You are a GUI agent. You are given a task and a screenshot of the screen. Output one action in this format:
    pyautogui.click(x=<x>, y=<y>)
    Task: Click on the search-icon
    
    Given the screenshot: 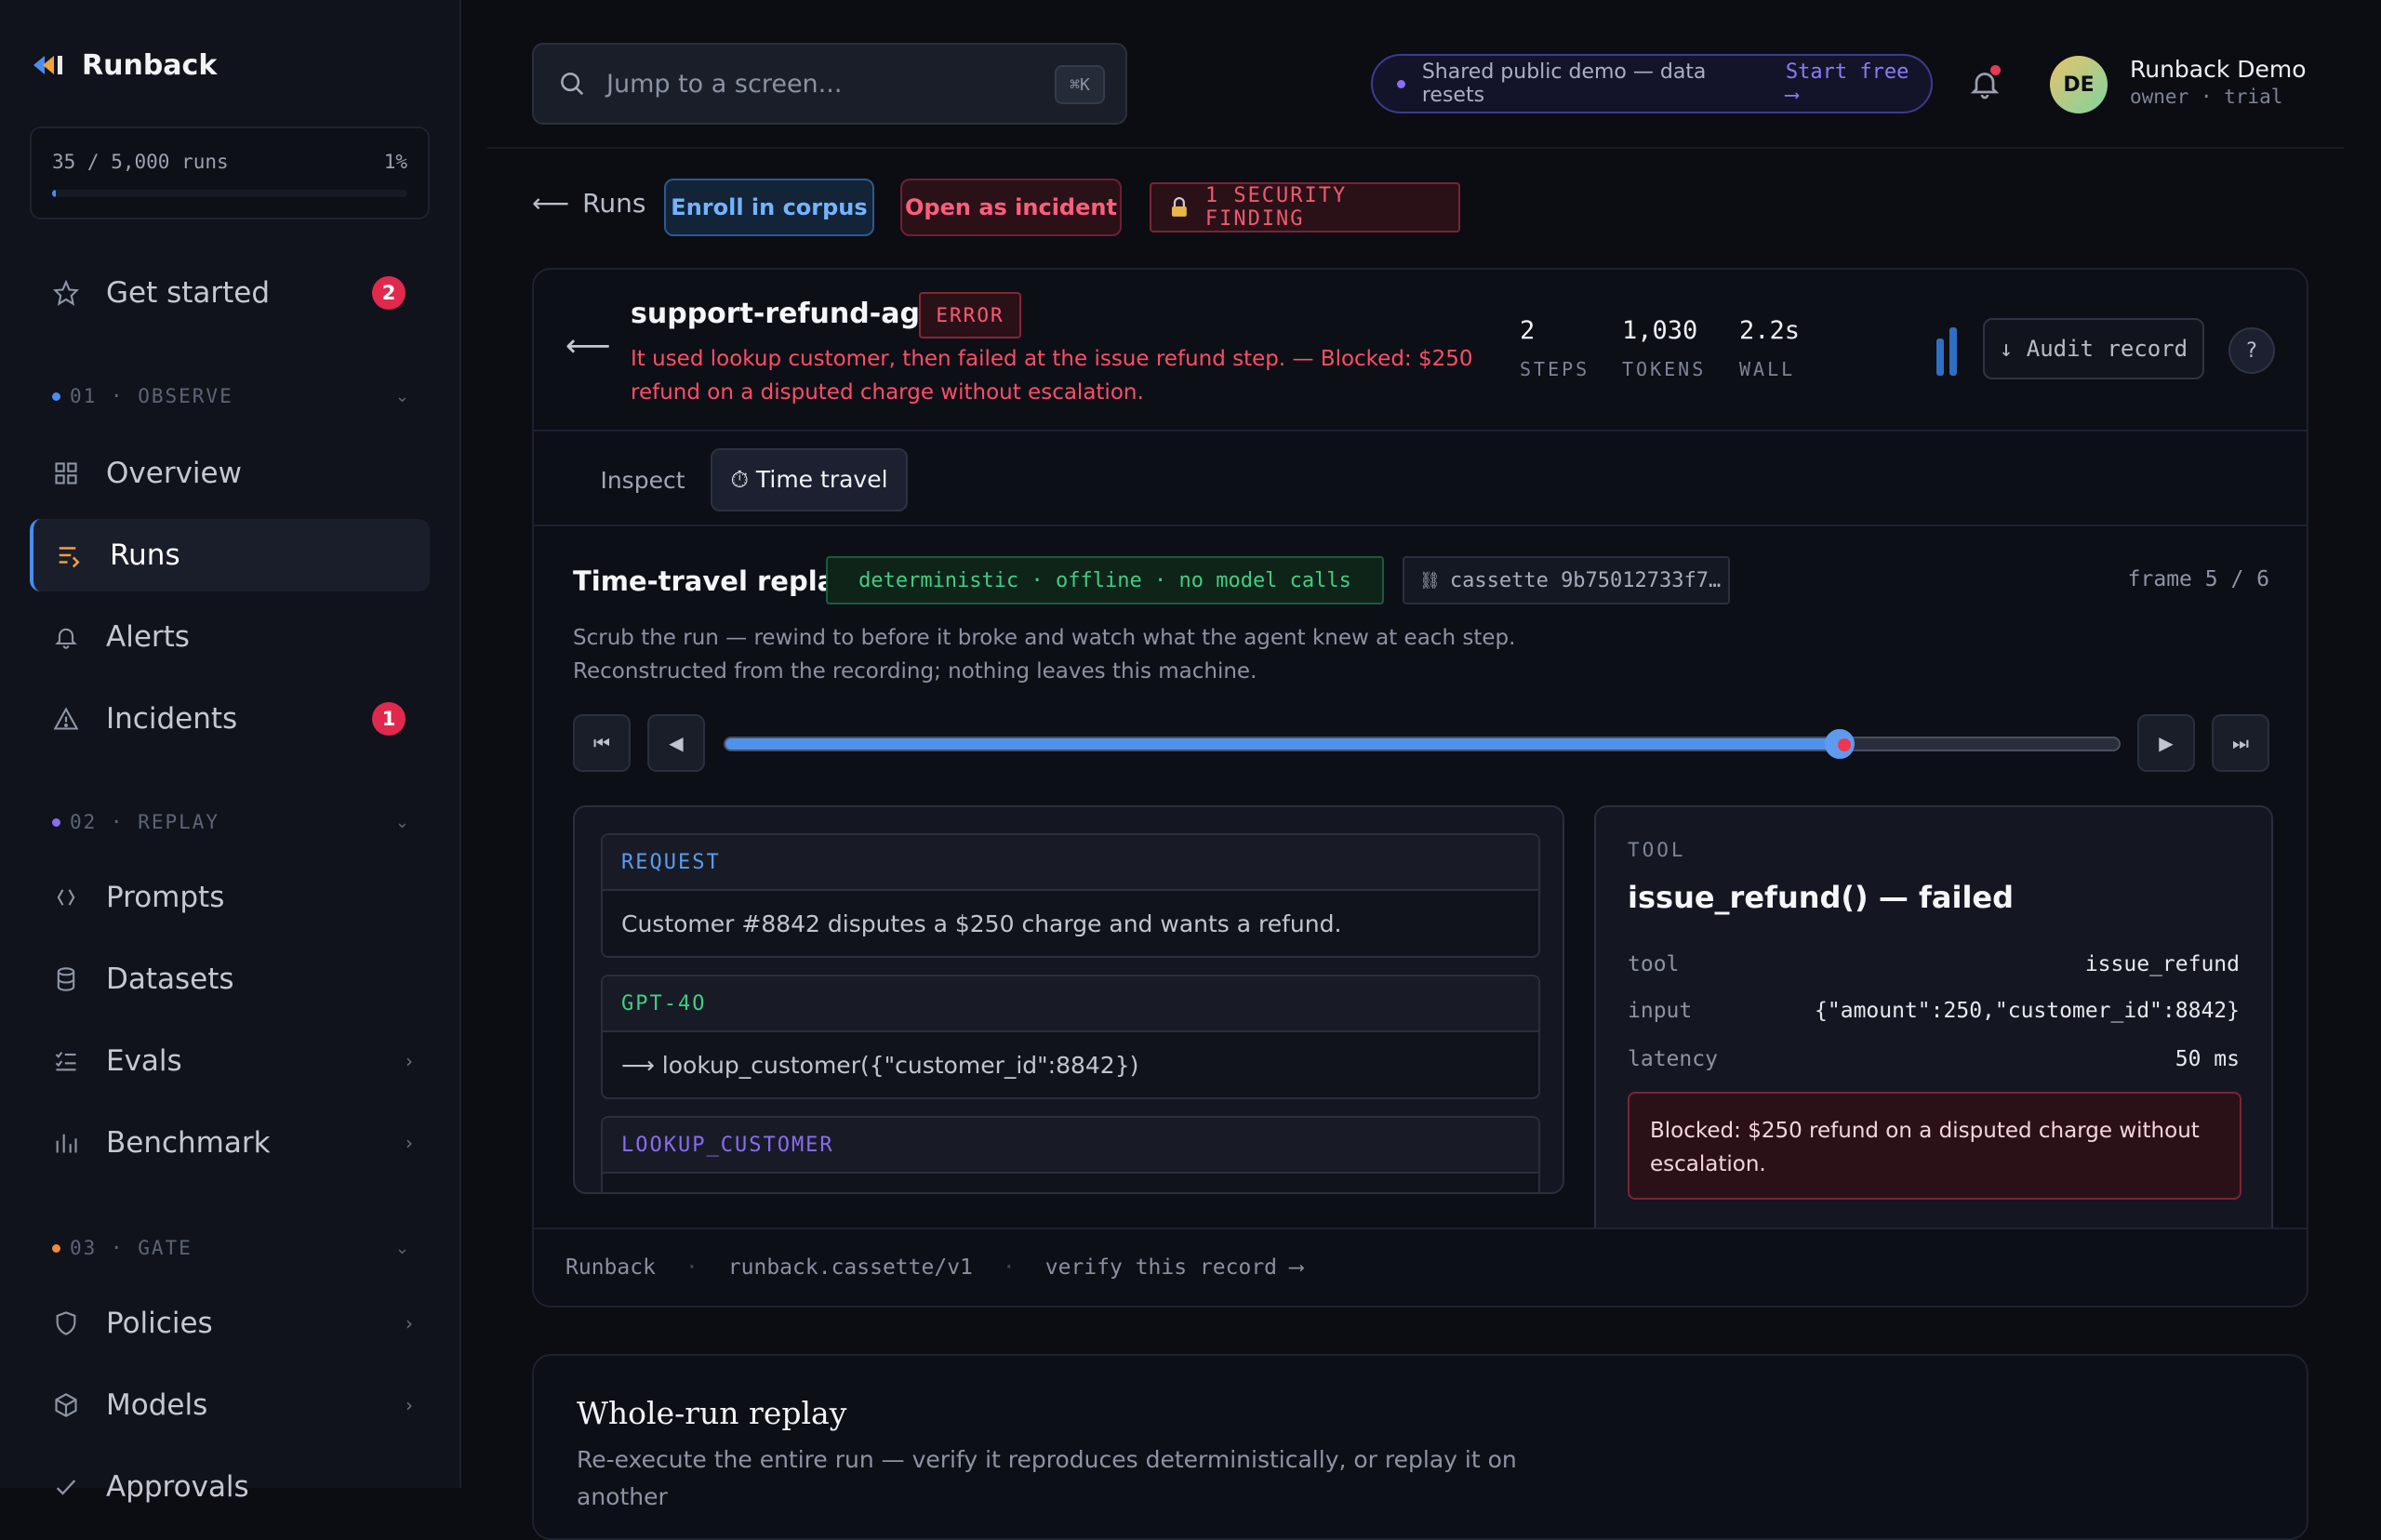 What is the action you would take?
    pyautogui.click(x=572, y=84)
    